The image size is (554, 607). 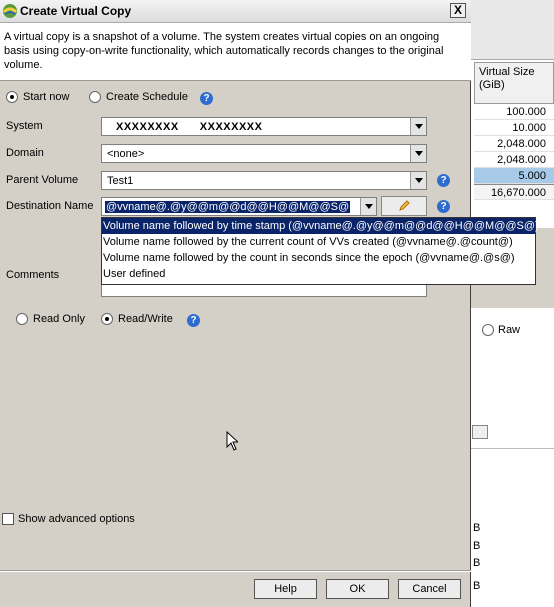 What do you see at coordinates (147, 126) in the screenshot?
I see `system-value-primary: XXXXXXXX` at bounding box center [147, 126].